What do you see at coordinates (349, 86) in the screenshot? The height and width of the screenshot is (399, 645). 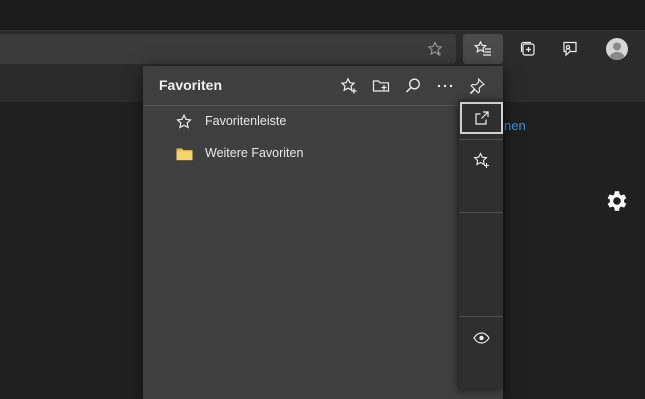 I see `add-page-to-favorites-icon` at bounding box center [349, 86].